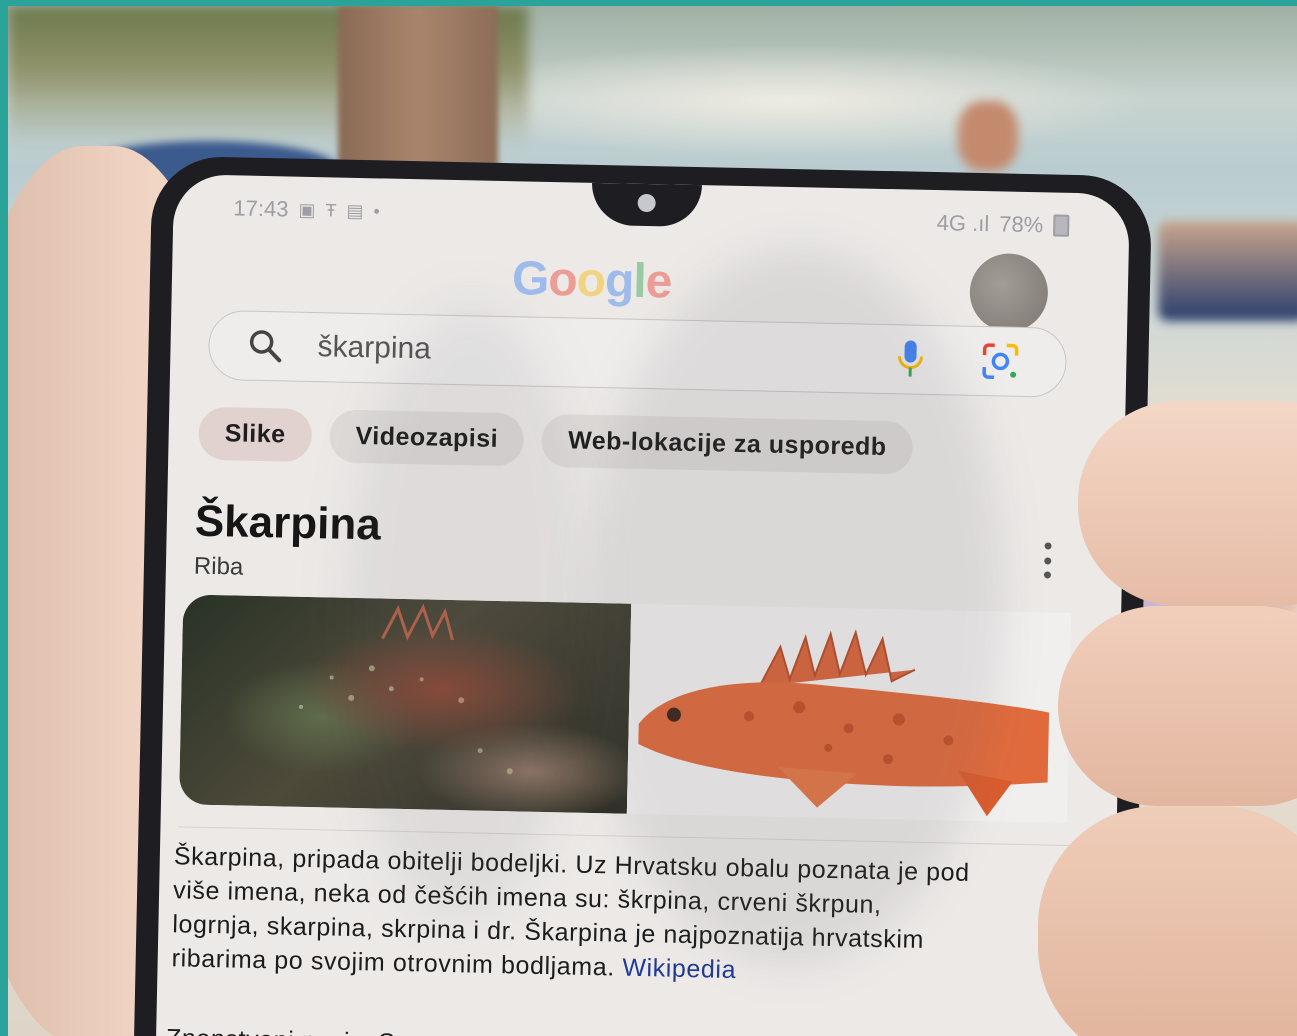 Image resolution: width=1297 pixels, height=1036 pixels. I want to click on battery-icon, so click(1061, 225).